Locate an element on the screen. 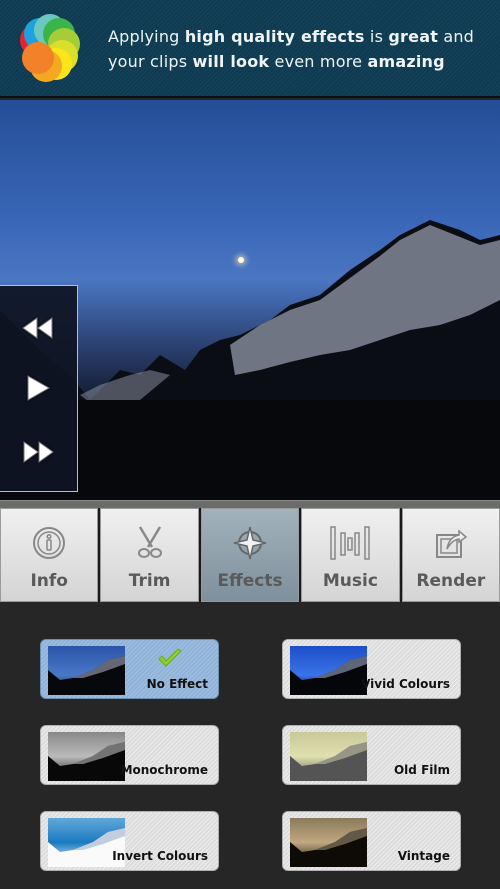 This screenshot has width=500, height=889. effect-invert-colours: Invert Colours is located at coordinates (129, 841).